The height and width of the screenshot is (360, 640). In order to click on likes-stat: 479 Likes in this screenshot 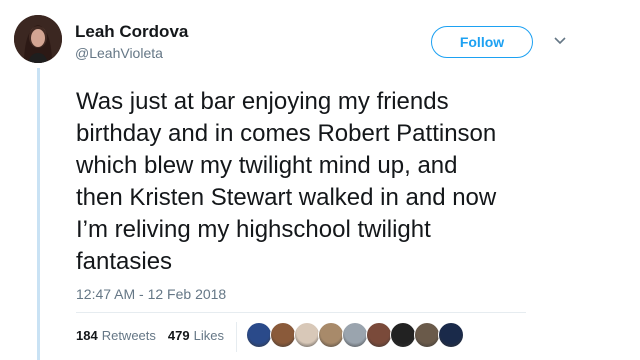, I will do `click(196, 335)`.